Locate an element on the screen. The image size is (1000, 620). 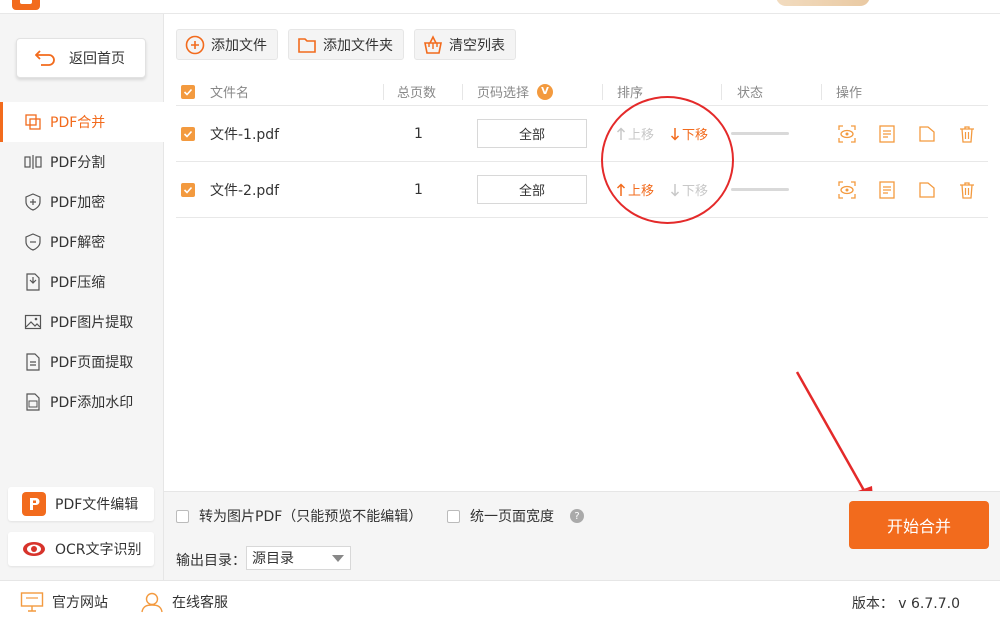
official-website-link: 官方网站 is located at coordinates (64, 602).